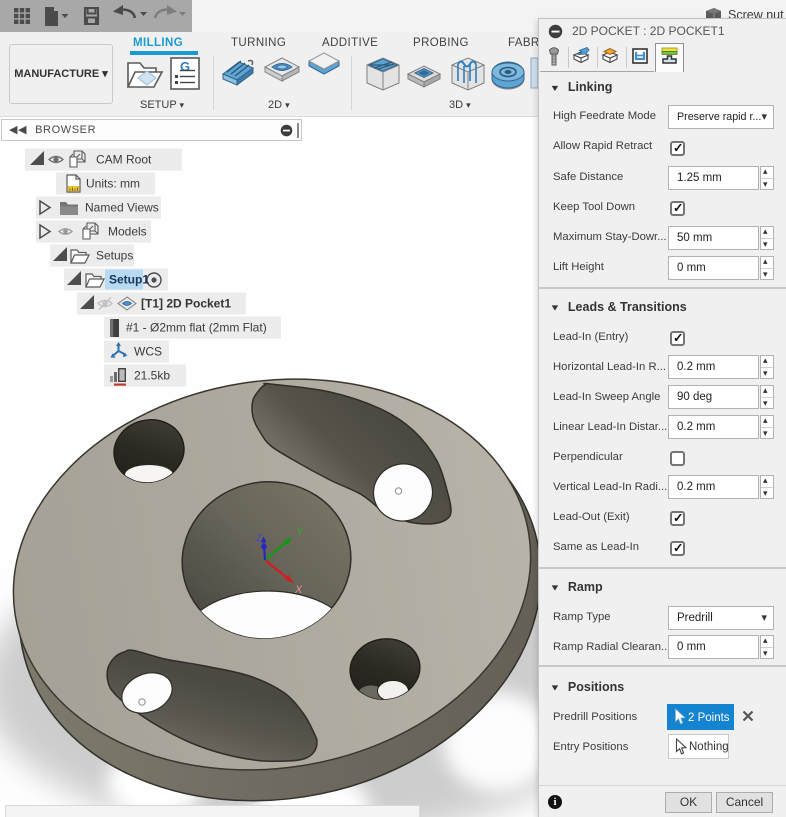 Image resolution: width=786 pixels, height=817 pixels. Describe the element at coordinates (298, 590) in the screenshot. I see `svg-text: X` at that location.